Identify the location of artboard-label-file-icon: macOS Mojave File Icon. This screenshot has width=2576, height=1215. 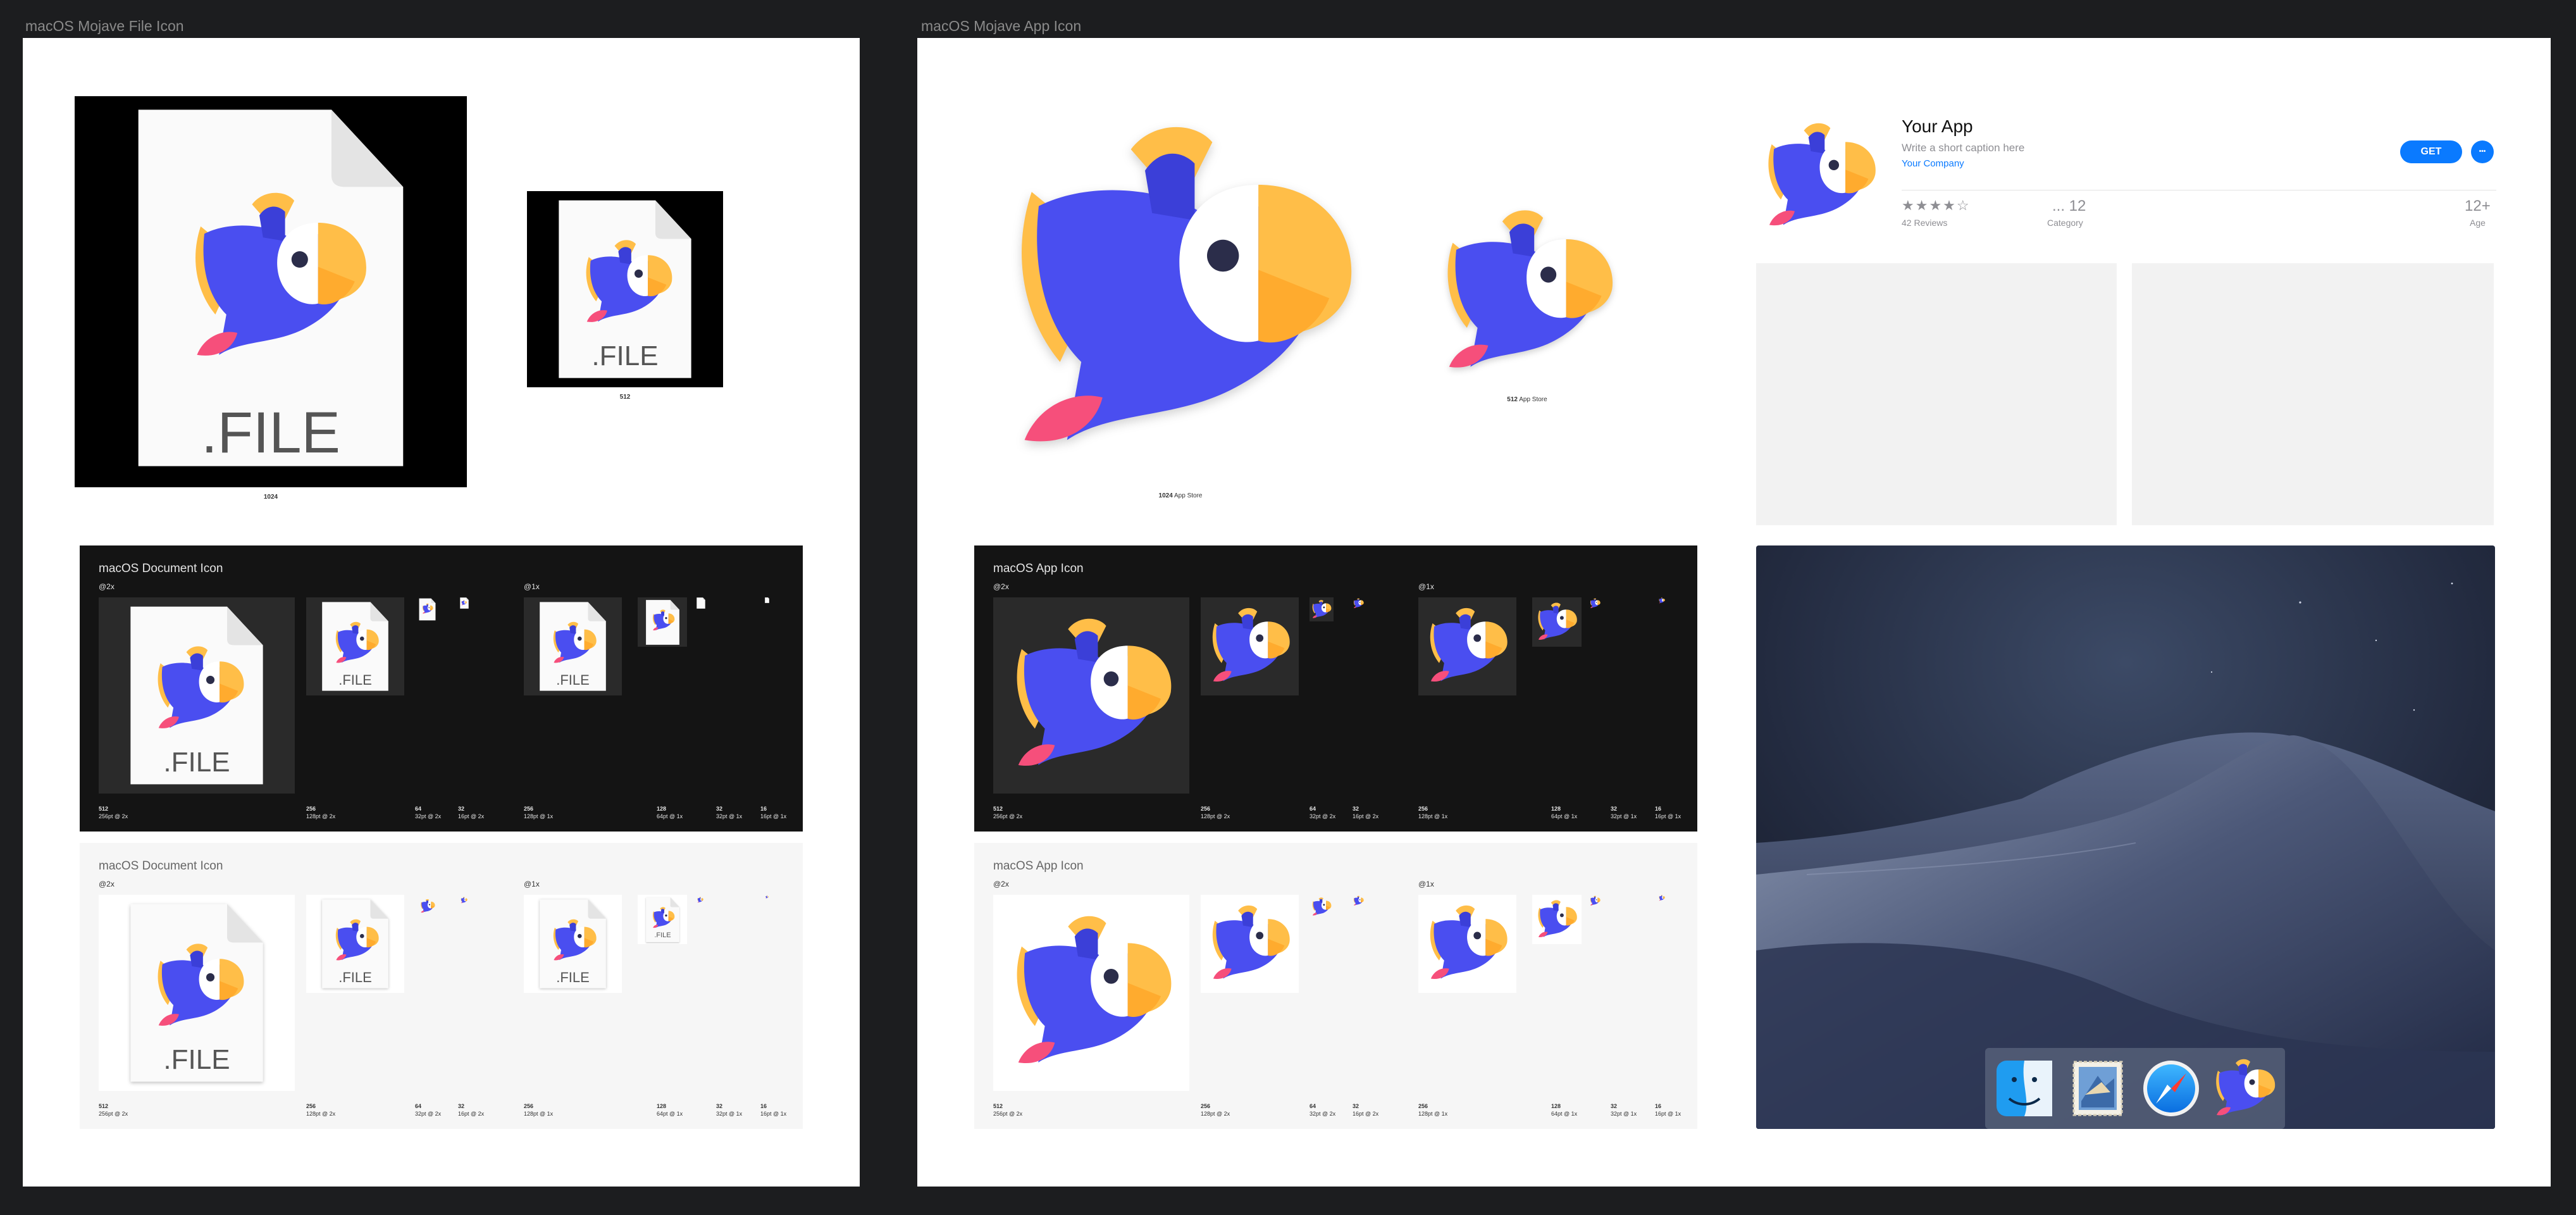
(105, 26).